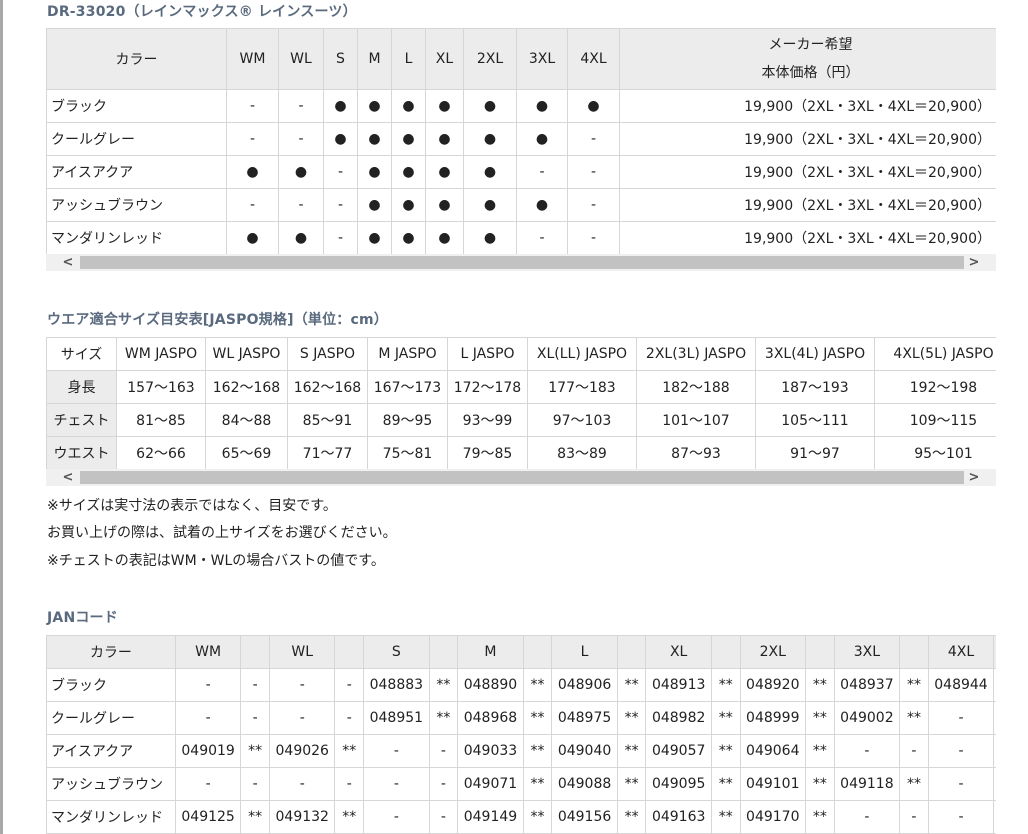 Image resolution: width=1028 pixels, height=834 pixels. Describe the element at coordinates (136, 59) in the screenshot. I see `color-column-header: カラー` at that location.